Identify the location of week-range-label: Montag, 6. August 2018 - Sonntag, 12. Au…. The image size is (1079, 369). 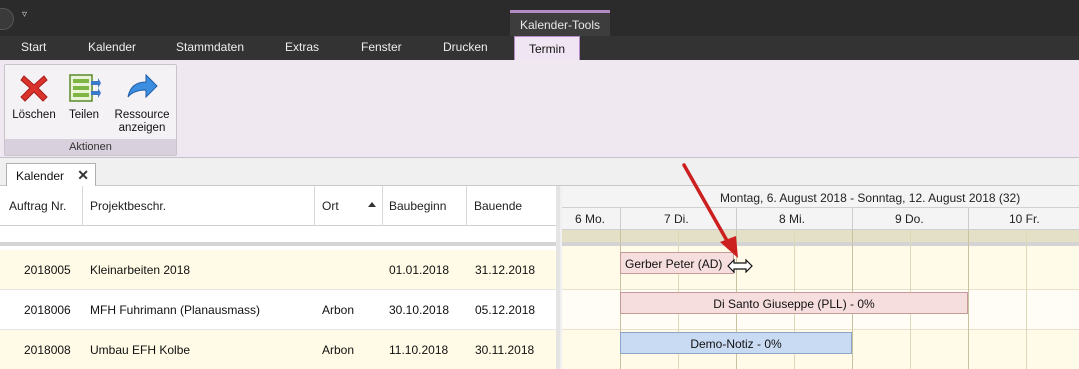
(870, 198).